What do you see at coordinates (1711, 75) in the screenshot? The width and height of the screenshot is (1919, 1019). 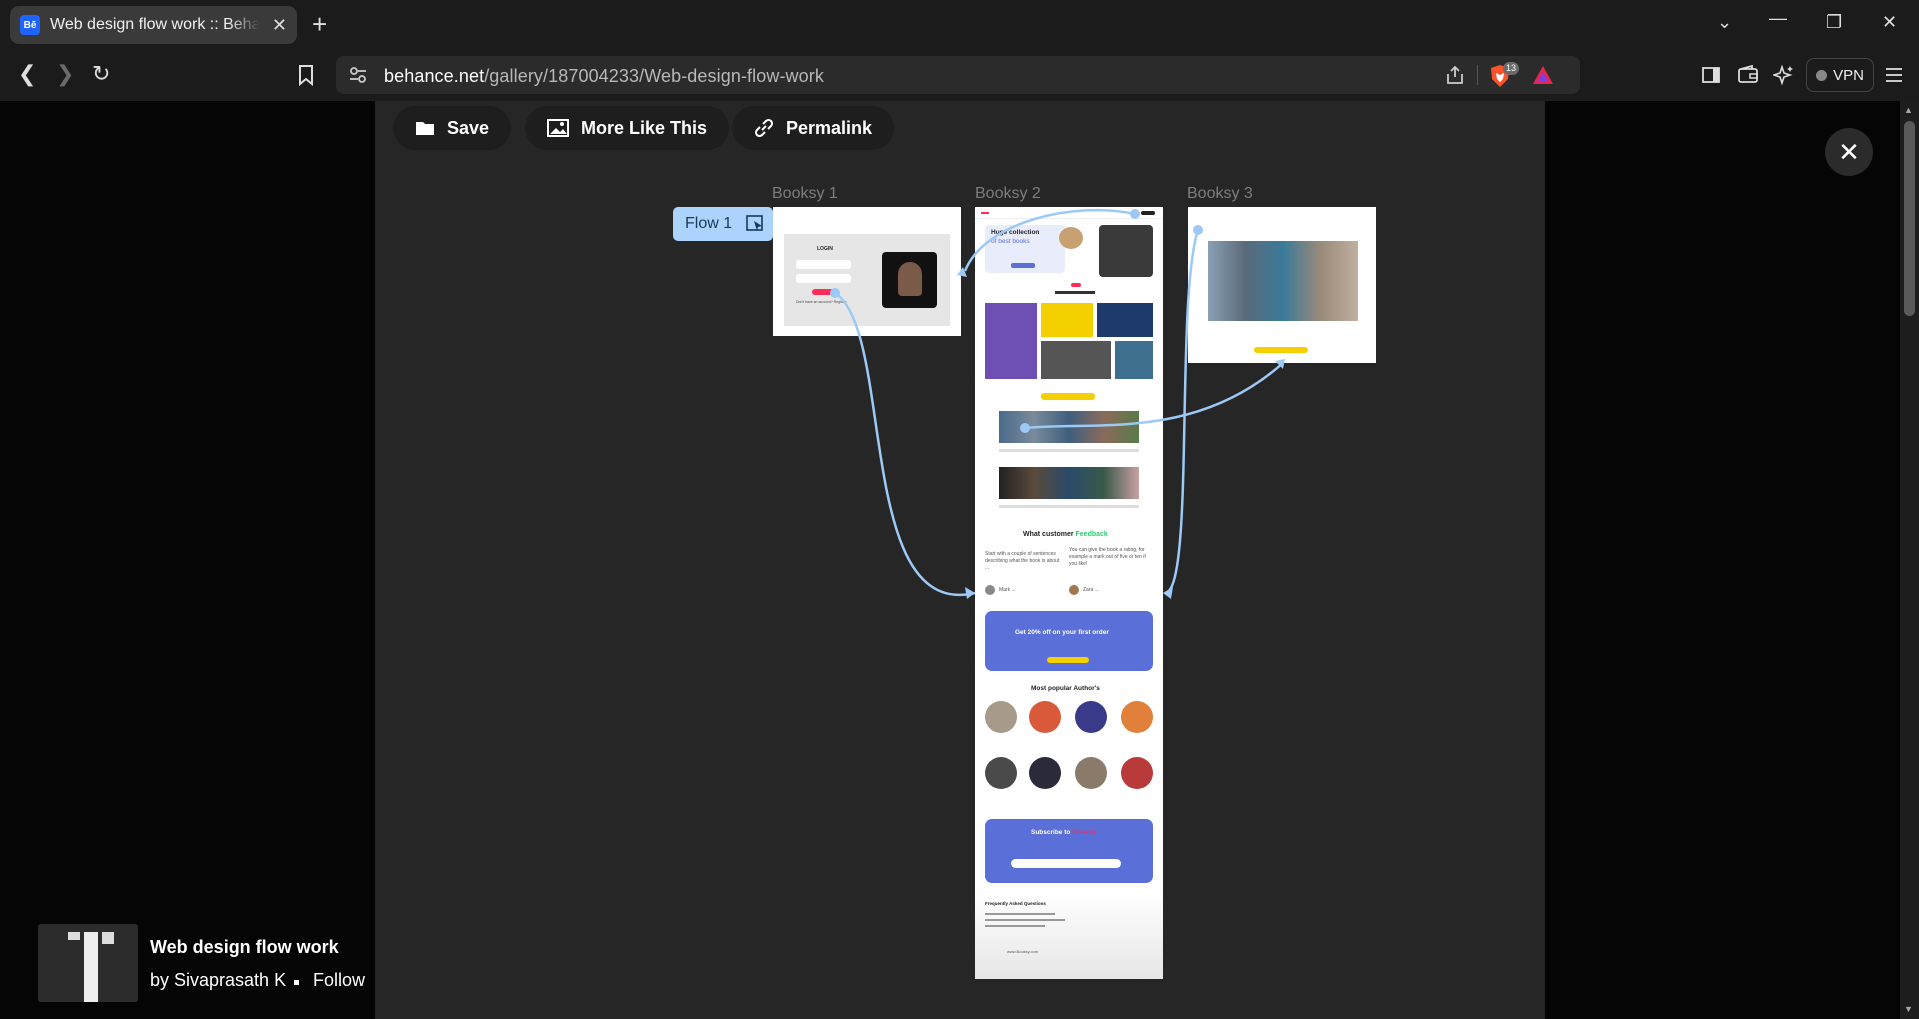 I see `sidebar-icon` at bounding box center [1711, 75].